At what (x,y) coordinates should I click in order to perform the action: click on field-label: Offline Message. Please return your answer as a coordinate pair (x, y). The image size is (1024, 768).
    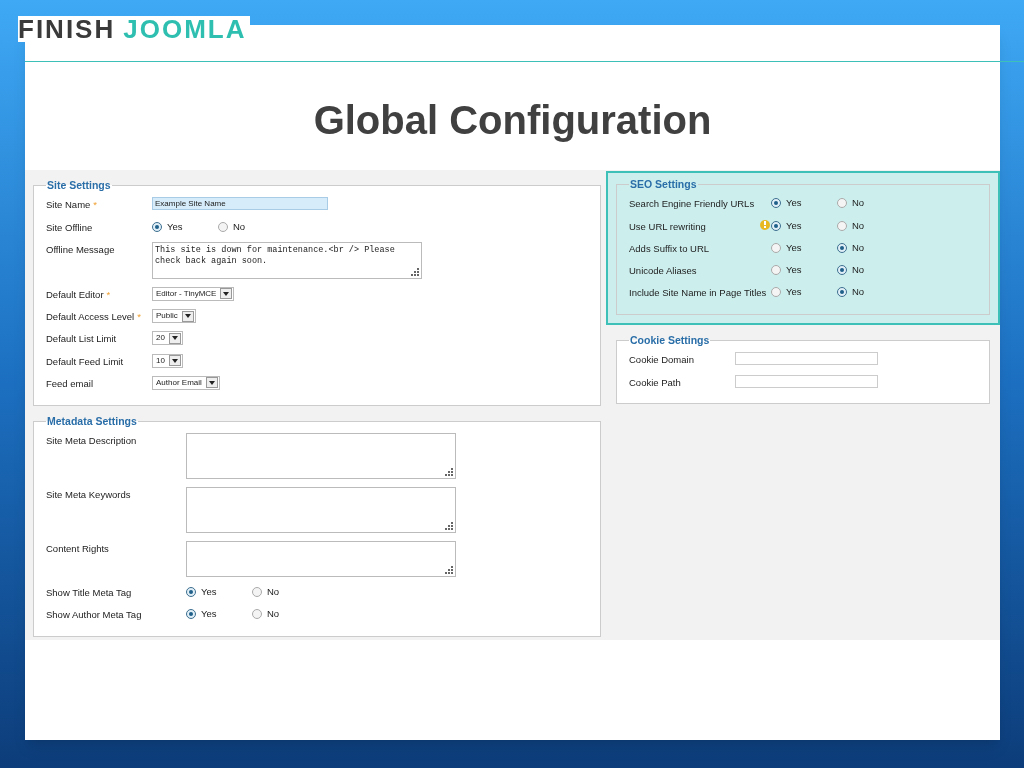
    Looking at the image, I should click on (80, 250).